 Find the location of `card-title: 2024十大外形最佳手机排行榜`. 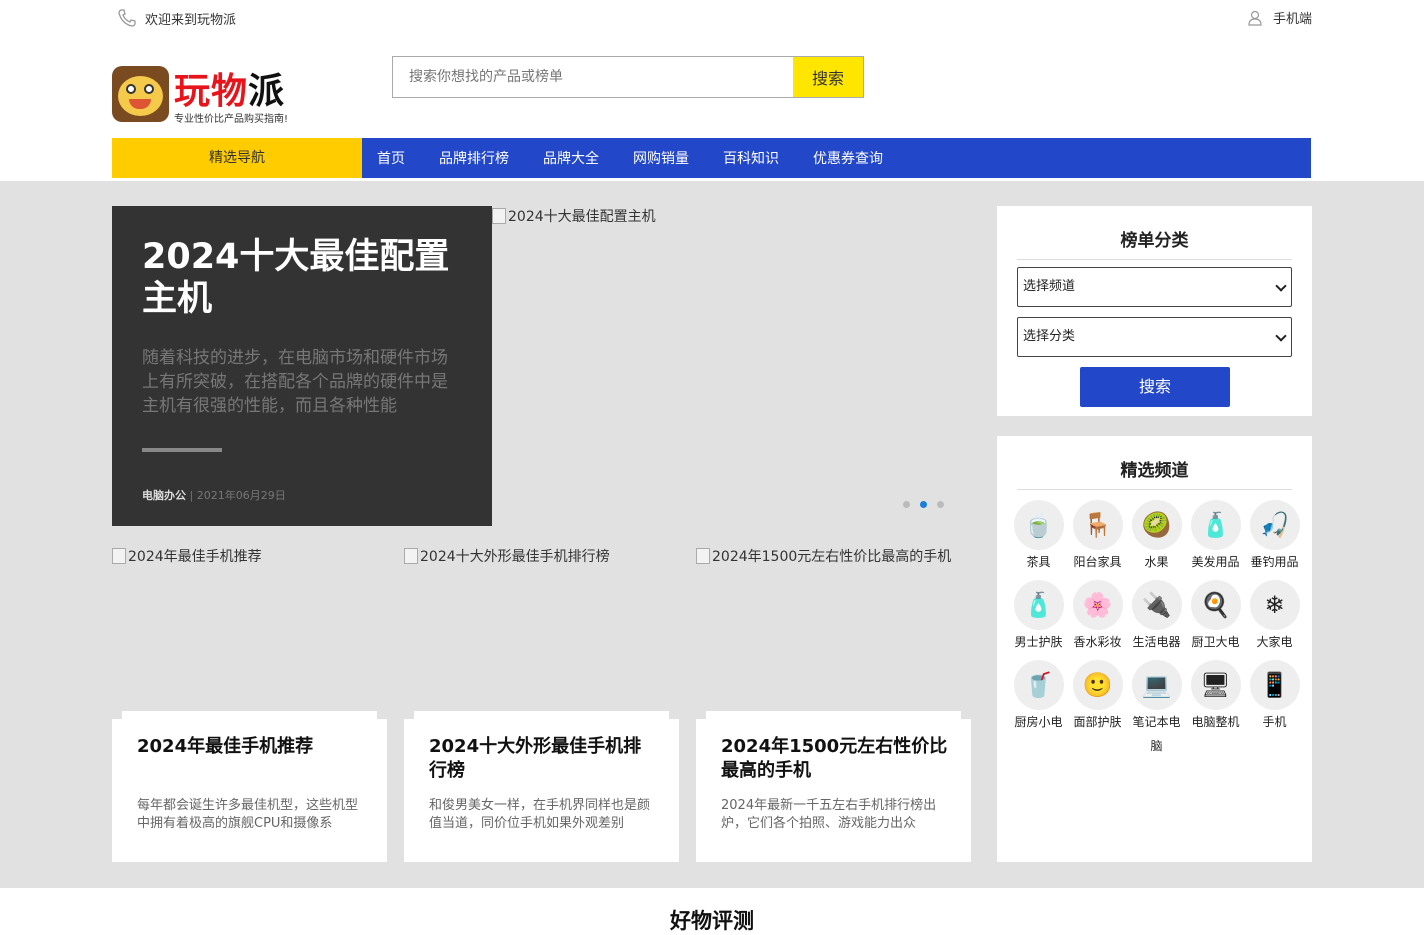

card-title: 2024十大外形最佳手机排行榜 is located at coordinates (544, 759).